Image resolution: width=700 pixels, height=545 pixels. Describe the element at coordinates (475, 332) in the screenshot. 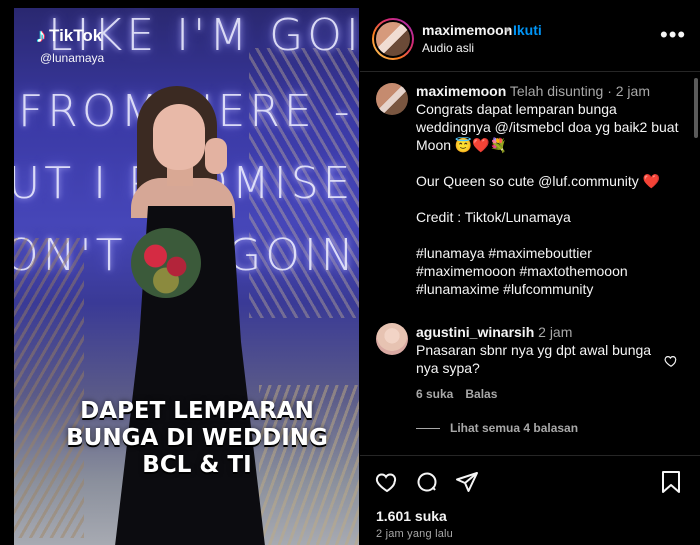

I see `commenter-username: agustini_winarsih` at that location.